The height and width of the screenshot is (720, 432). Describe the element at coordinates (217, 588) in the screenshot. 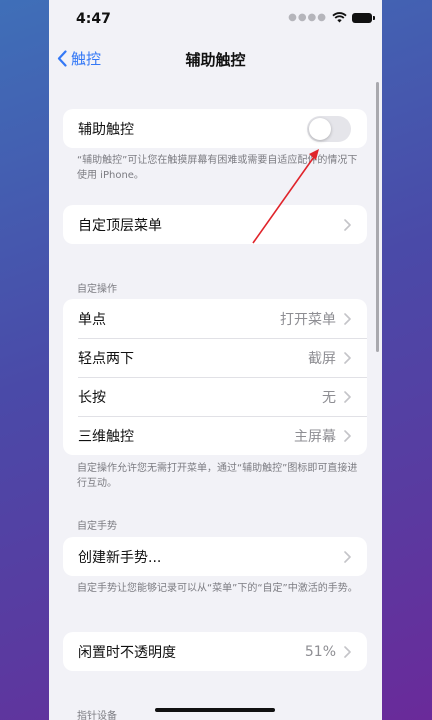

I see `custom-gestures-footer: 自定手势让您能够记录可以从“菜单”下的“自定”中激活的手势。` at that location.